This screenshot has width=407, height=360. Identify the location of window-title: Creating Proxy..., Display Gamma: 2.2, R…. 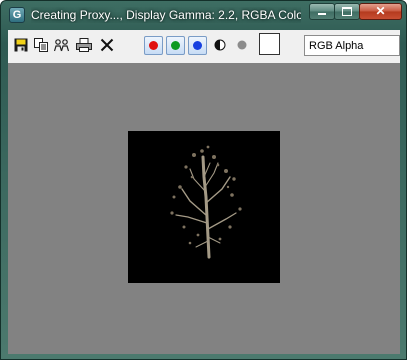
(166, 15).